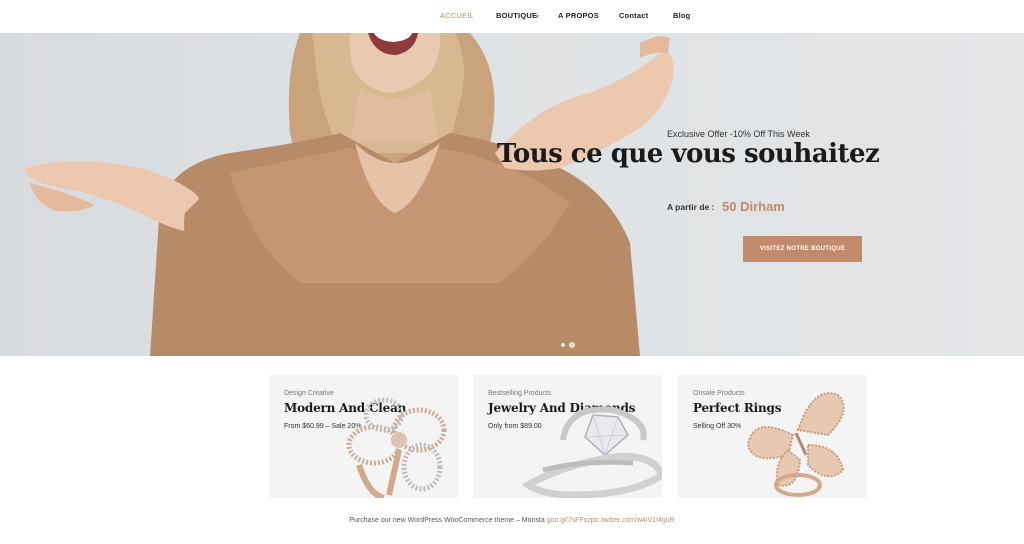 This screenshot has height=544, width=1024. I want to click on footer-link: goo.gl/7sFFxzpic.twitter.com/w4iV1I4guR, so click(611, 520).